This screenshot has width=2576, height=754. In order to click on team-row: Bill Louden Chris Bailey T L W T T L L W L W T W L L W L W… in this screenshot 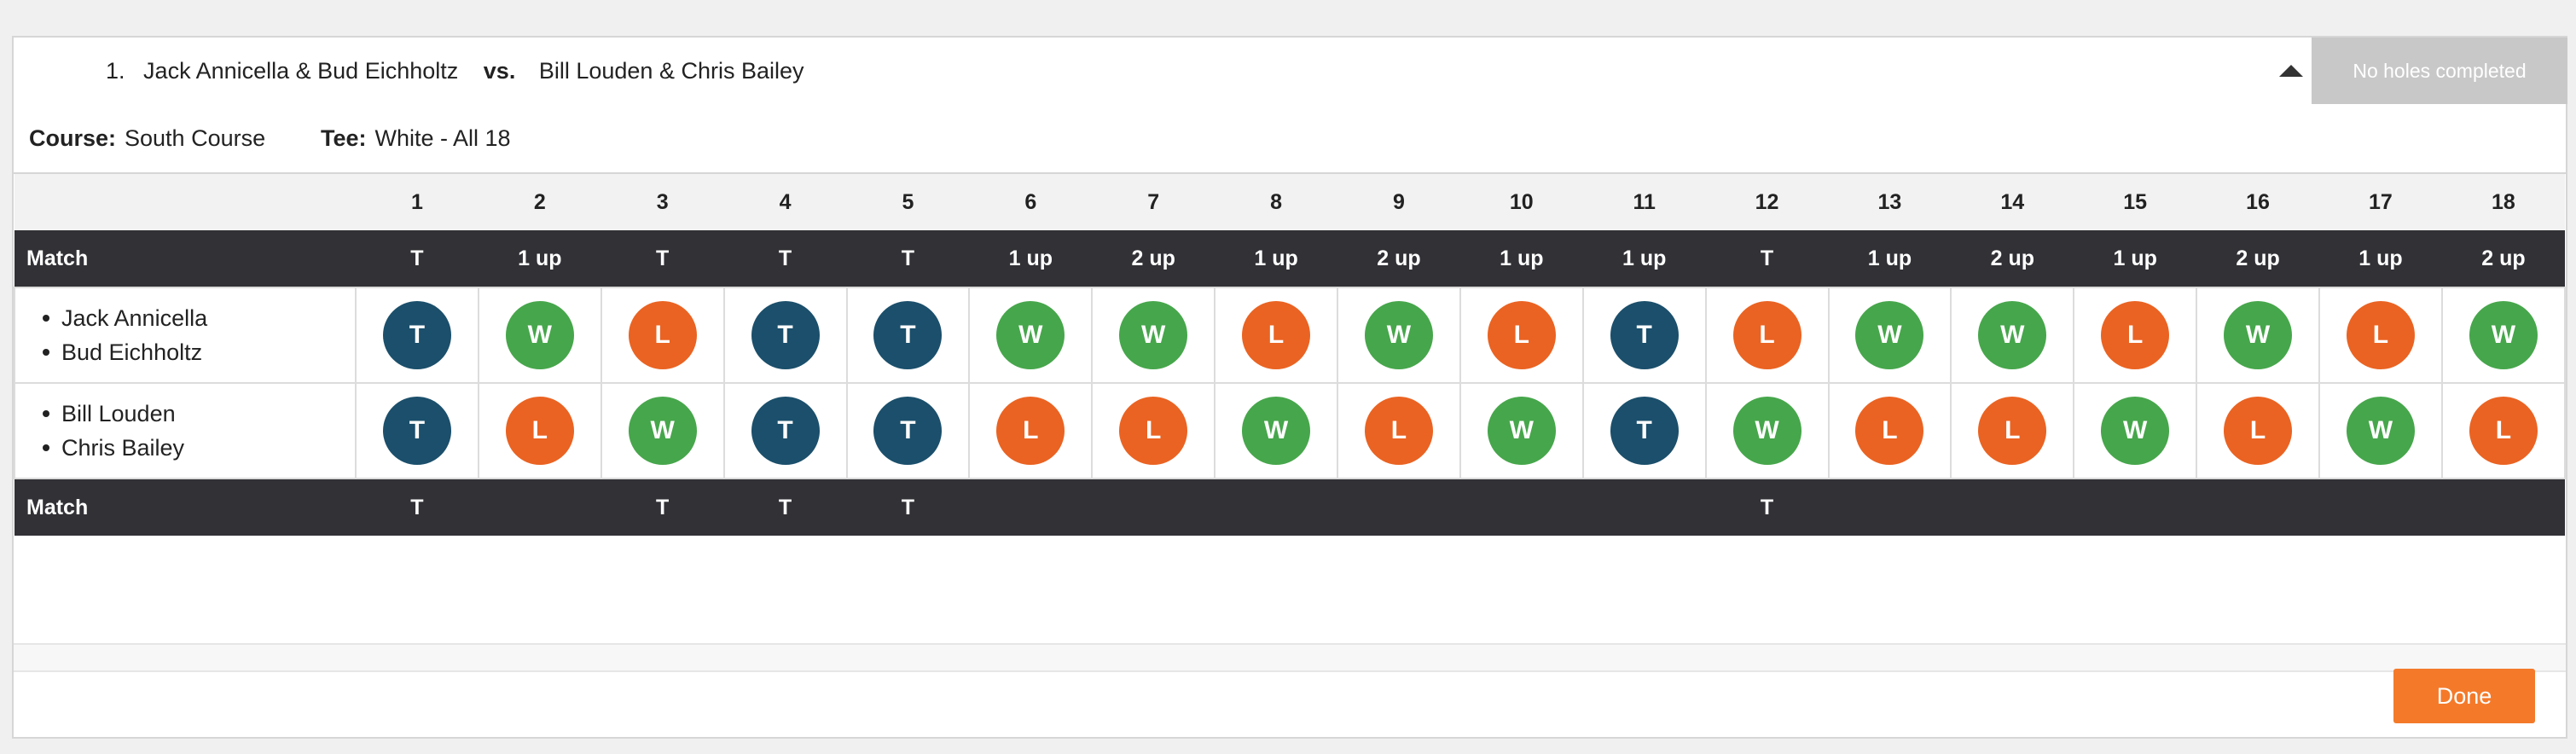, I will do `click(1290, 430)`.